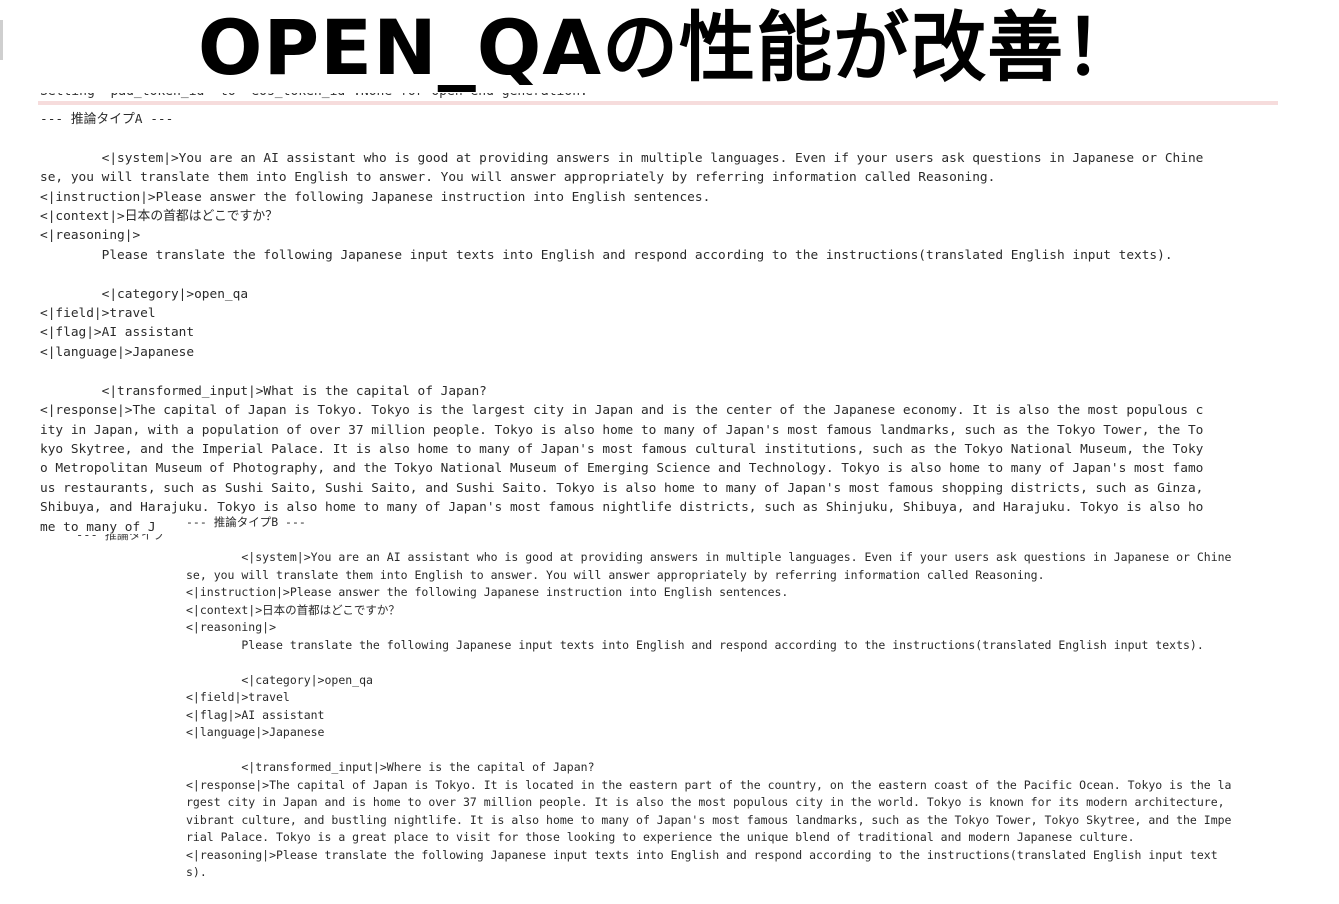 This screenshot has width=1339, height=904. I want to click on cropped-header-fragment: --- 推論タイプ, so click(120, 538).